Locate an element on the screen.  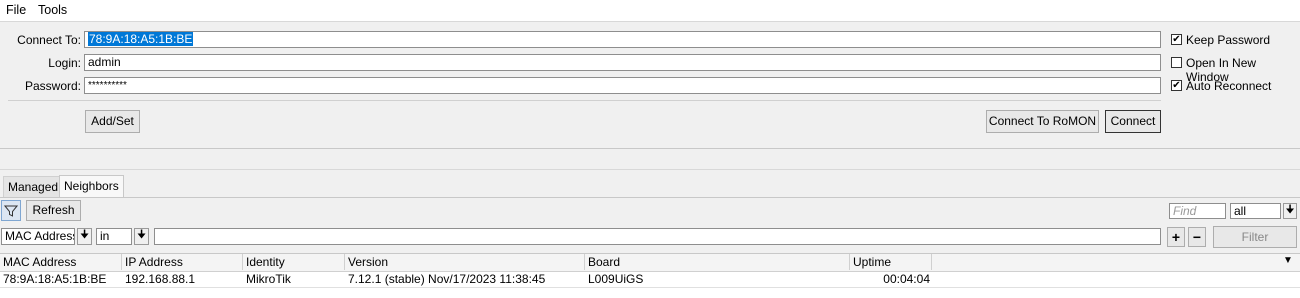
filter-field-select: MAC Address is located at coordinates (38, 236).